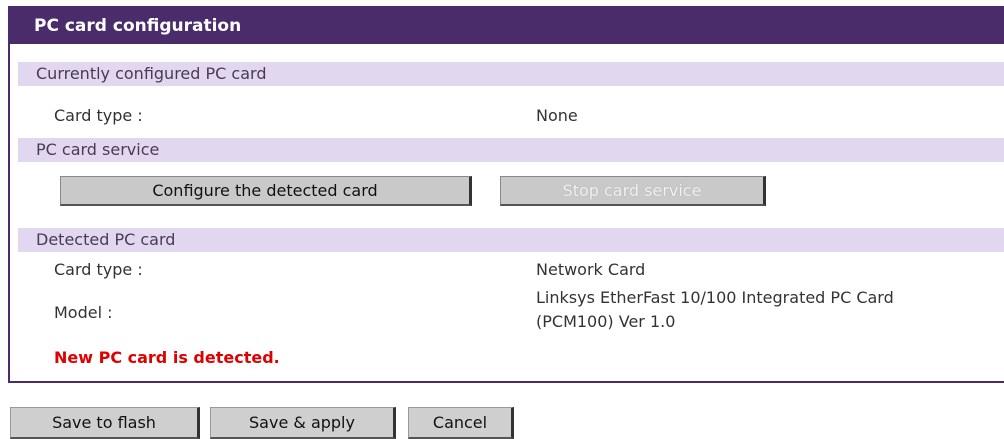  I want to click on current-card-type-value: None, so click(557, 115).